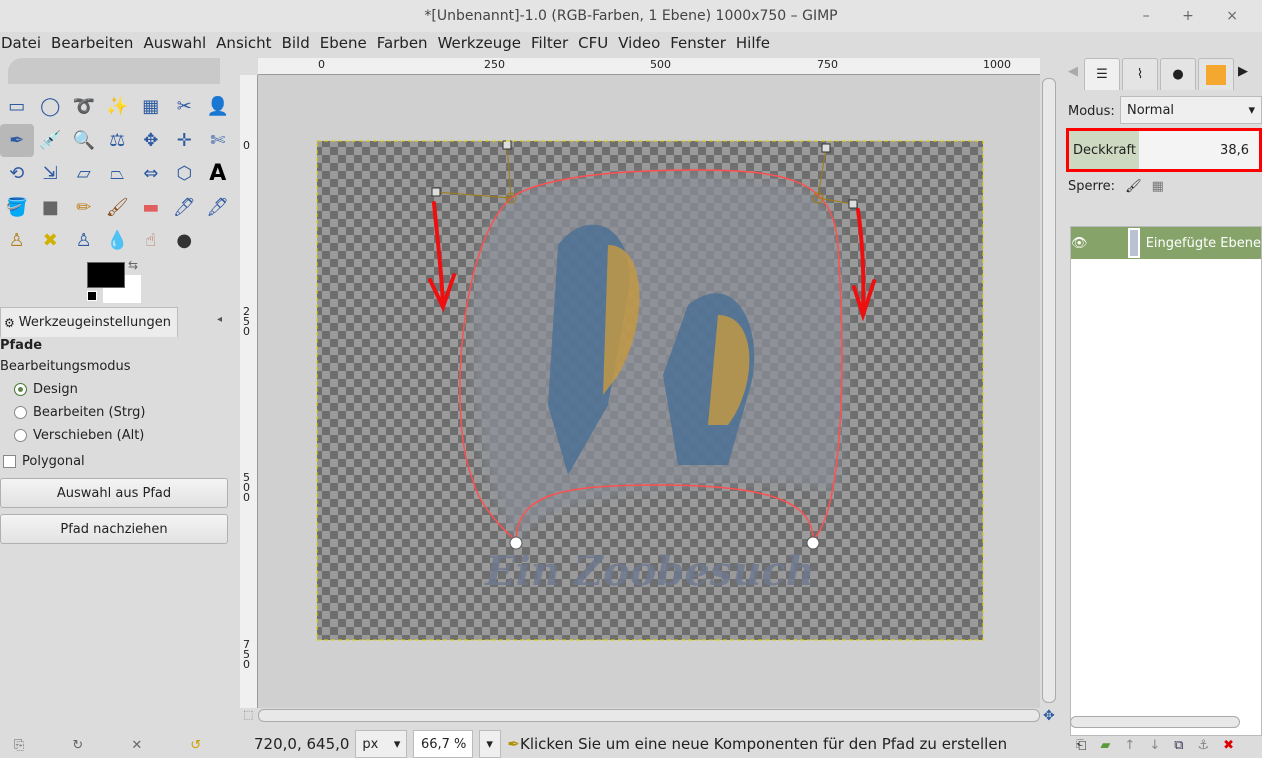 The height and width of the screenshot is (758, 1262). What do you see at coordinates (84, 141) in the screenshot?
I see `zoom-icon: 🔍` at bounding box center [84, 141].